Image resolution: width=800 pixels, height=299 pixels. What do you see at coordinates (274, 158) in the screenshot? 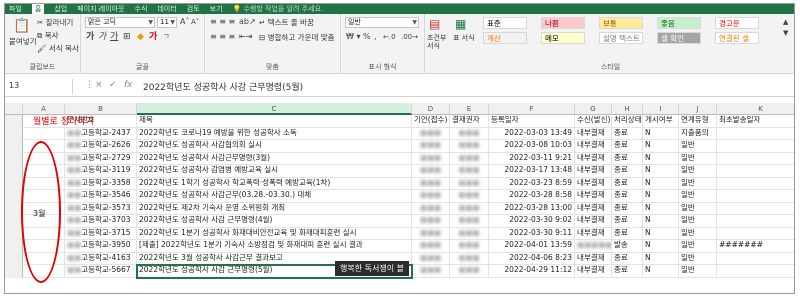
I see `cell-c: 2022학년도 성공학사 사감근무명령(3월)` at bounding box center [274, 158].